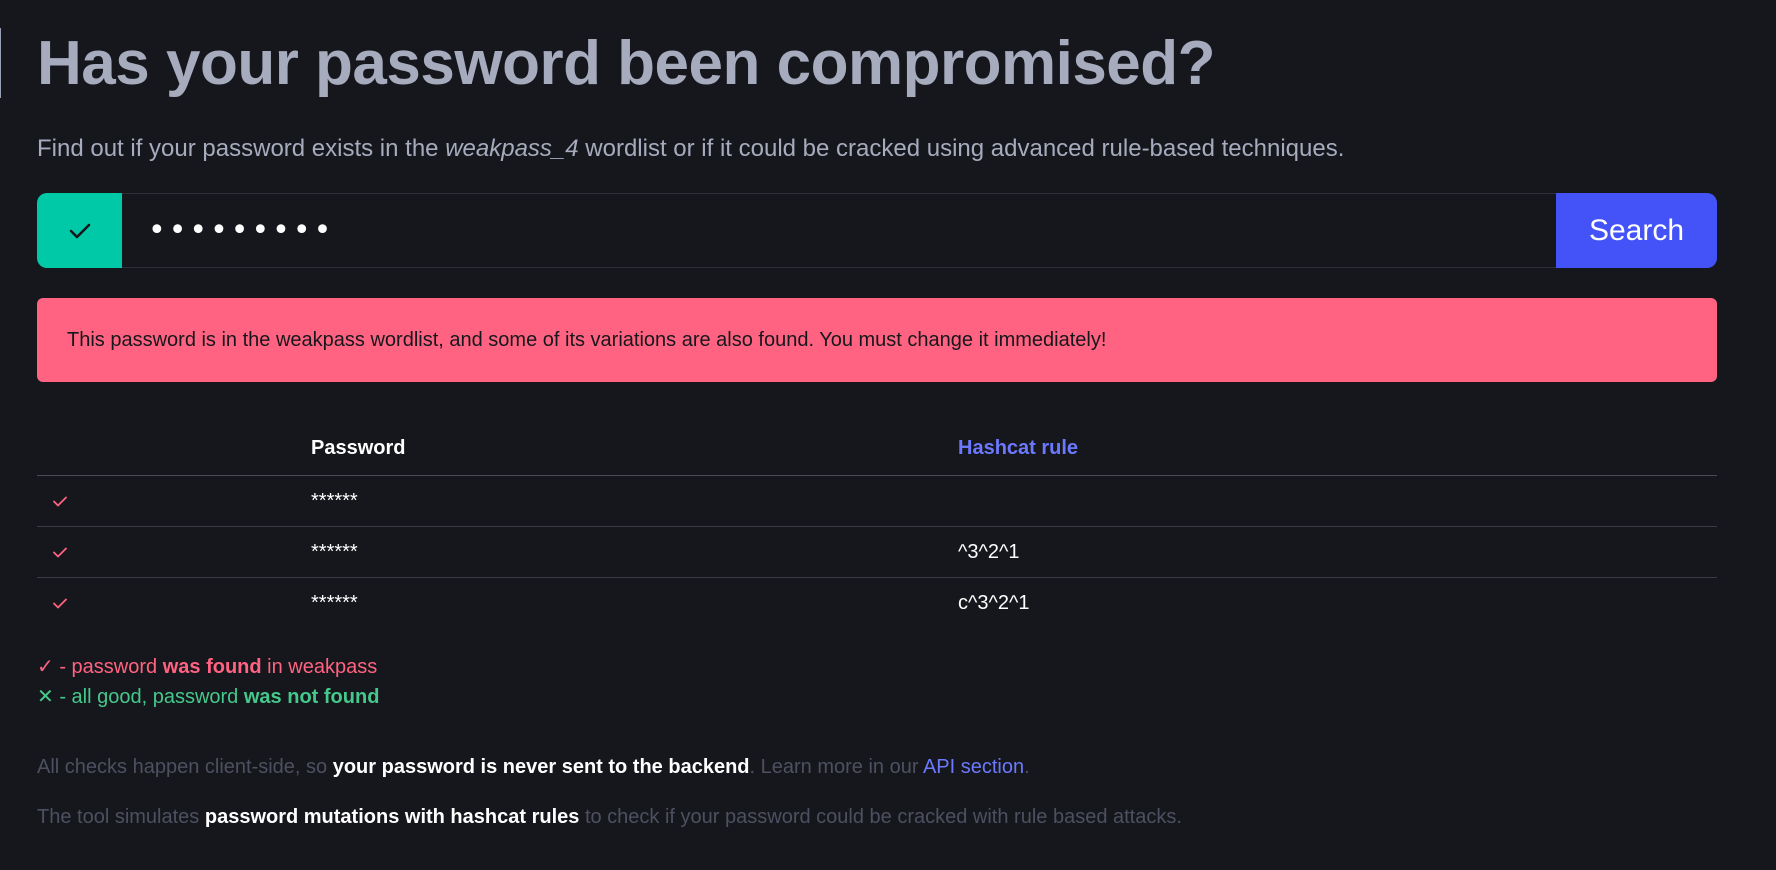 The width and height of the screenshot is (1776, 870). Describe the element at coordinates (634, 454) in the screenshot. I see `header-password: Password` at that location.